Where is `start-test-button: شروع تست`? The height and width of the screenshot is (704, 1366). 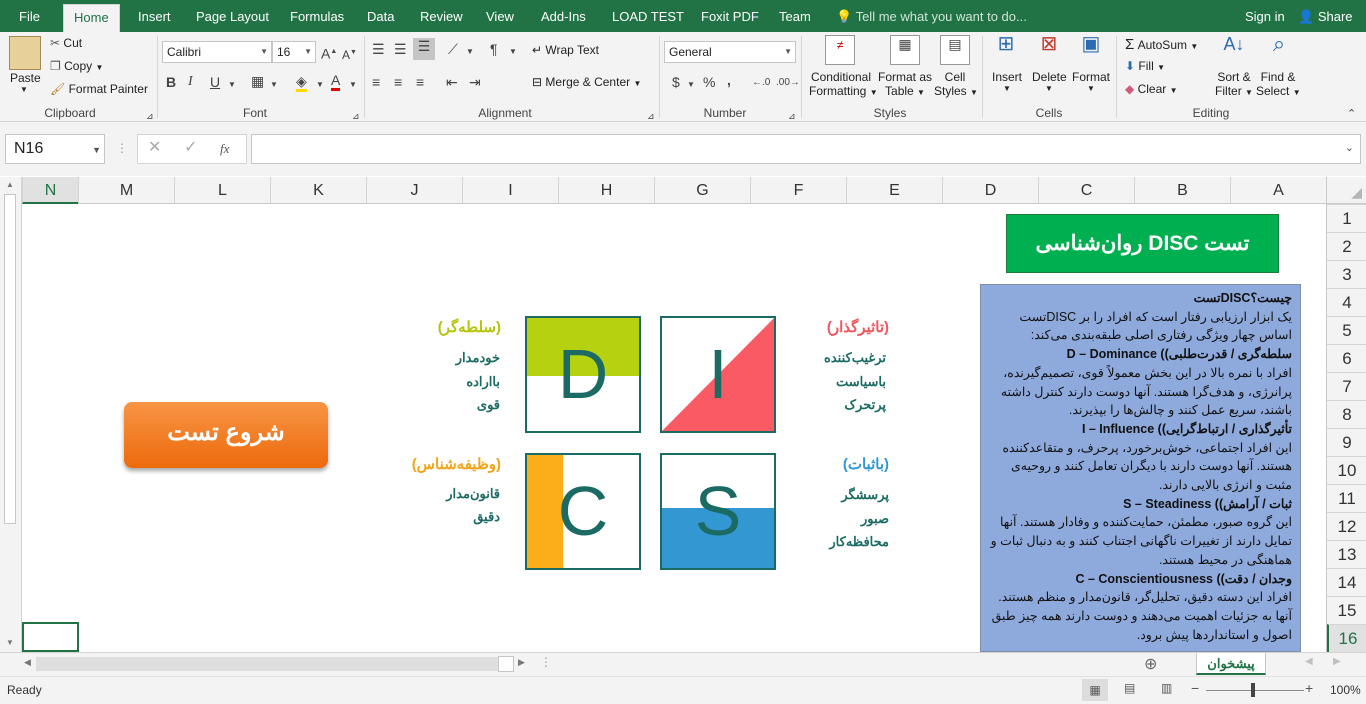 start-test-button: شروع تست is located at coordinates (226, 435).